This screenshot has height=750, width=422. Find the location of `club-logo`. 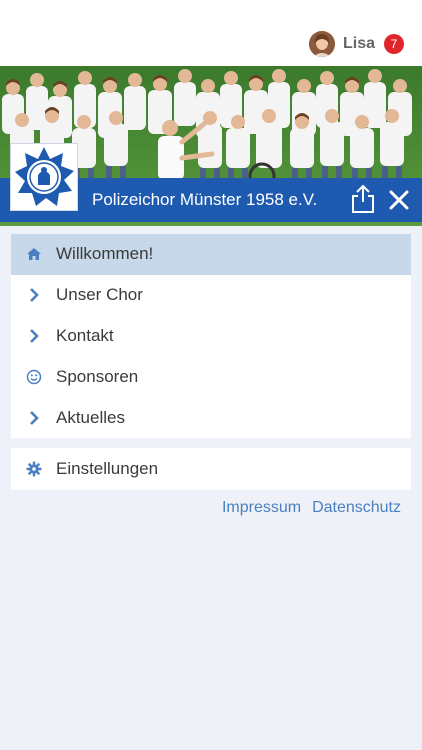

club-logo is located at coordinates (44, 177).